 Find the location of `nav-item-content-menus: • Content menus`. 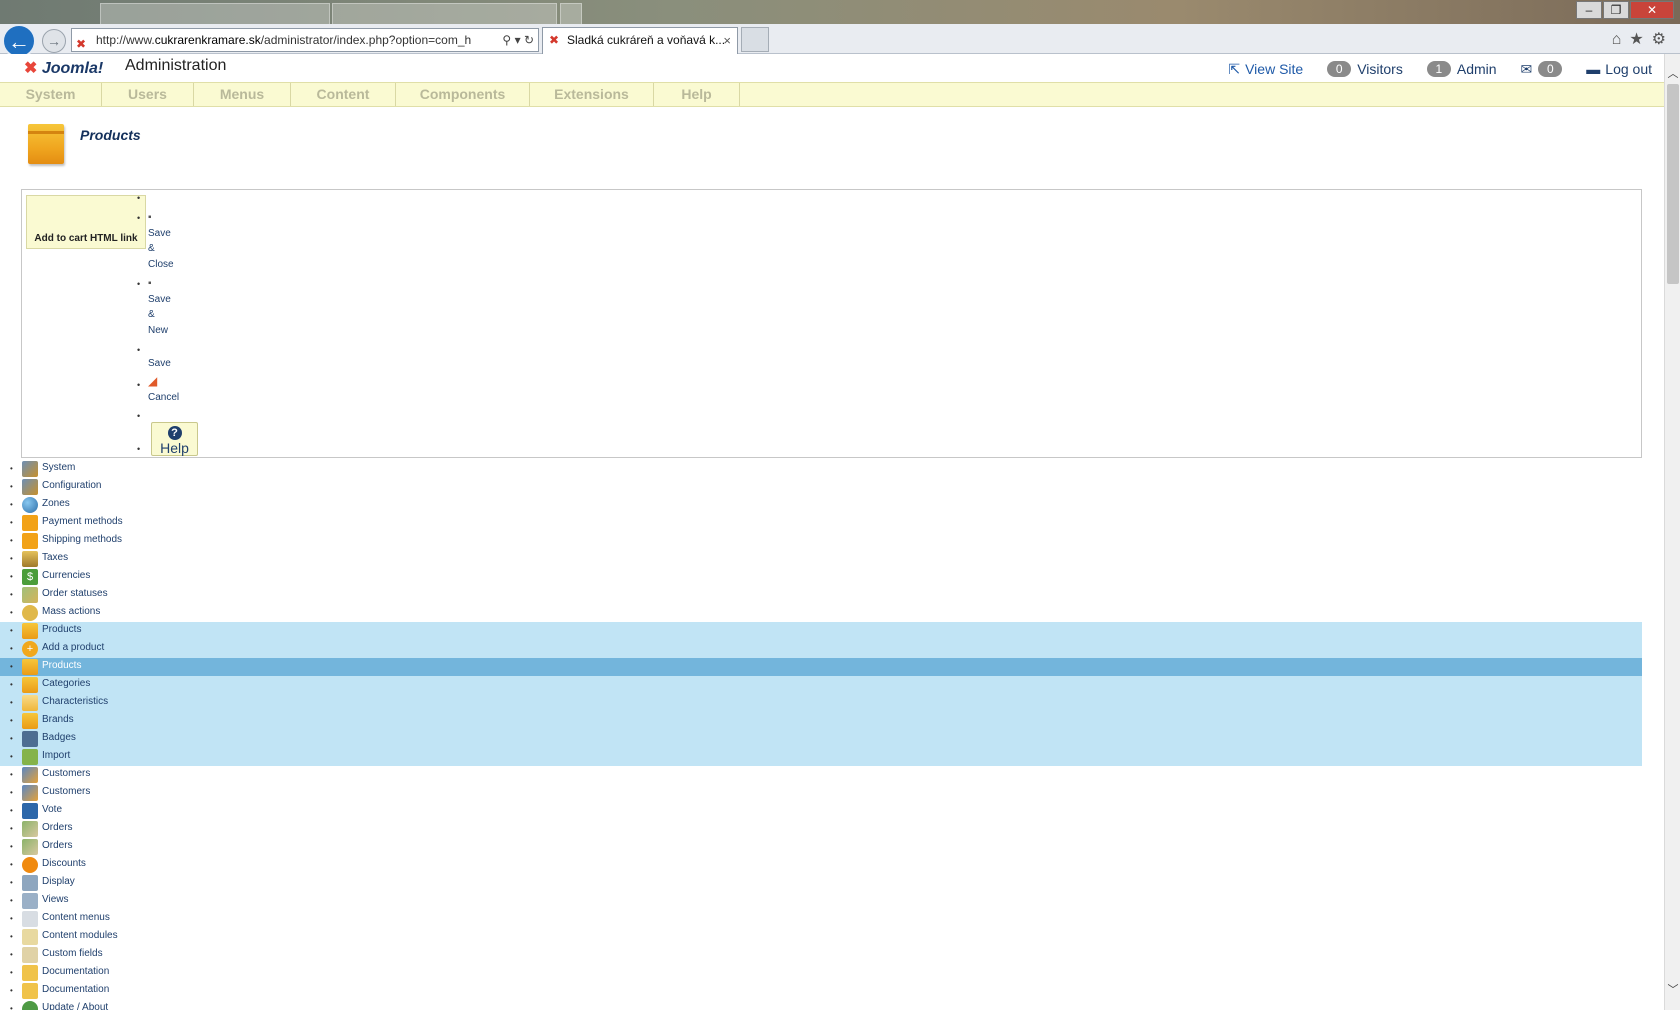

nav-item-content-menus: • Content menus is located at coordinates (821, 919).